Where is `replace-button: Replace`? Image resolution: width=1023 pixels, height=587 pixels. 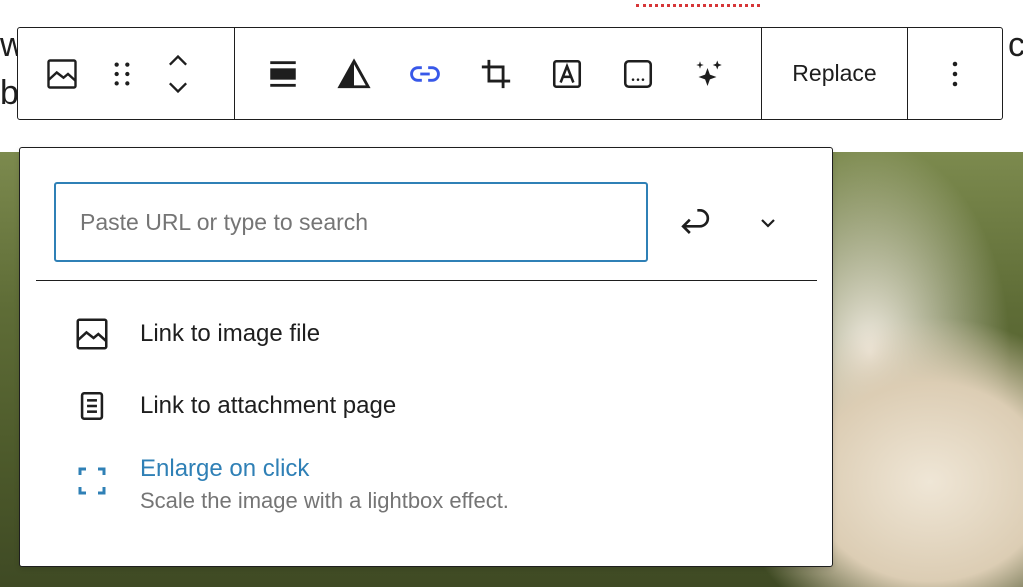
replace-button: Replace is located at coordinates (834, 73).